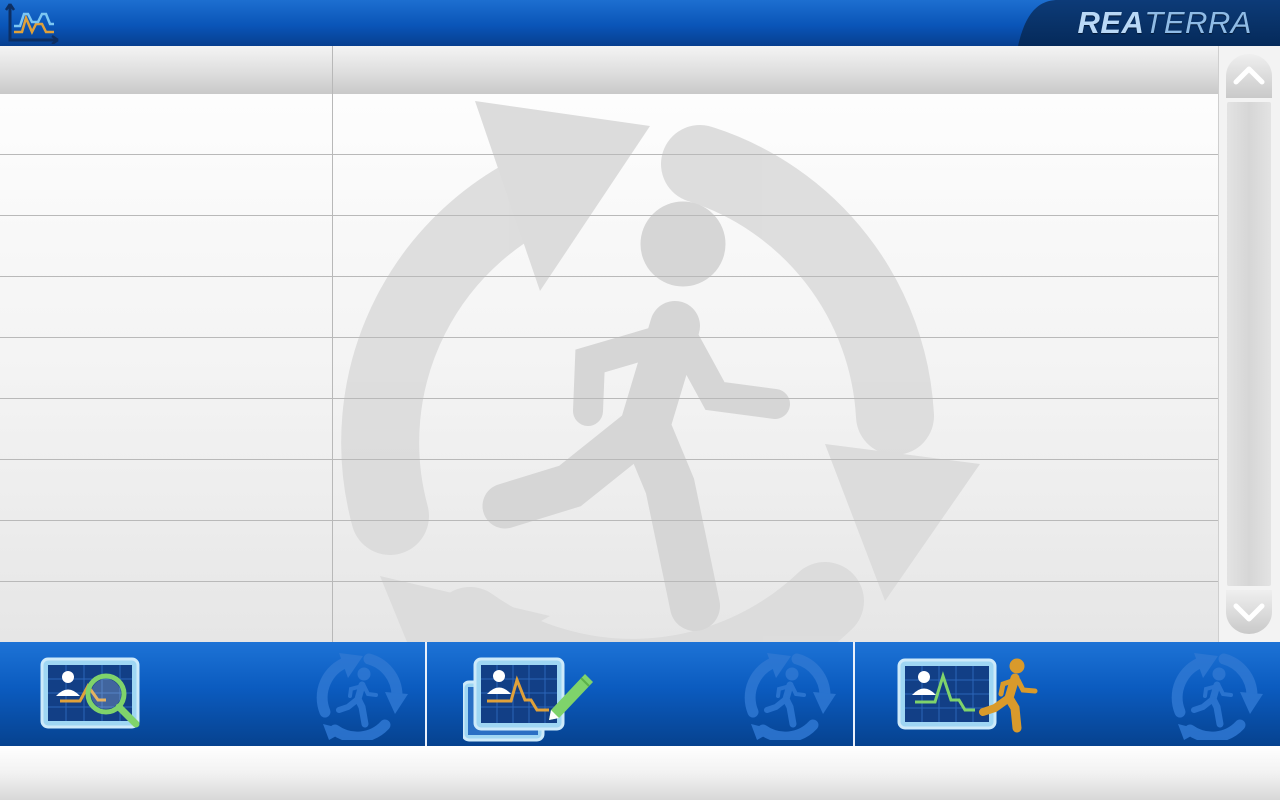 The height and width of the screenshot is (800, 1280). I want to click on brand-name: REATERRA, so click(1164, 23).